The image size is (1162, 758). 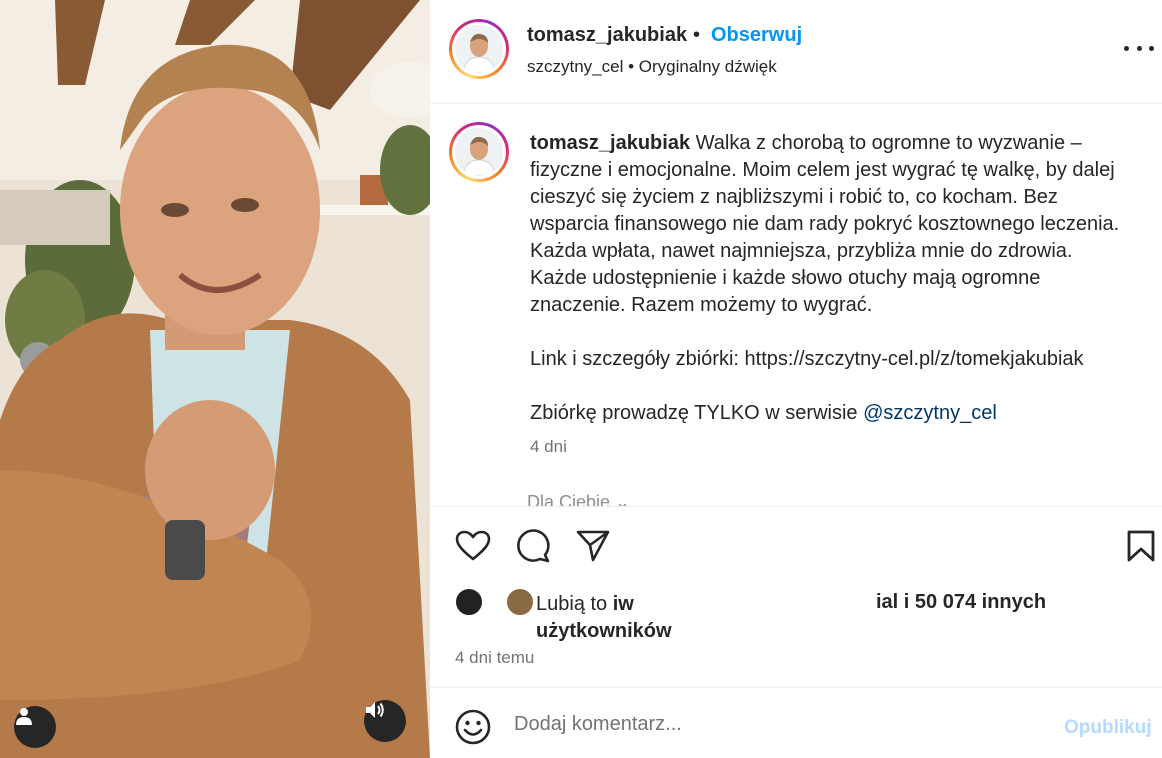 I want to click on comment-input, so click(x=779, y=724).